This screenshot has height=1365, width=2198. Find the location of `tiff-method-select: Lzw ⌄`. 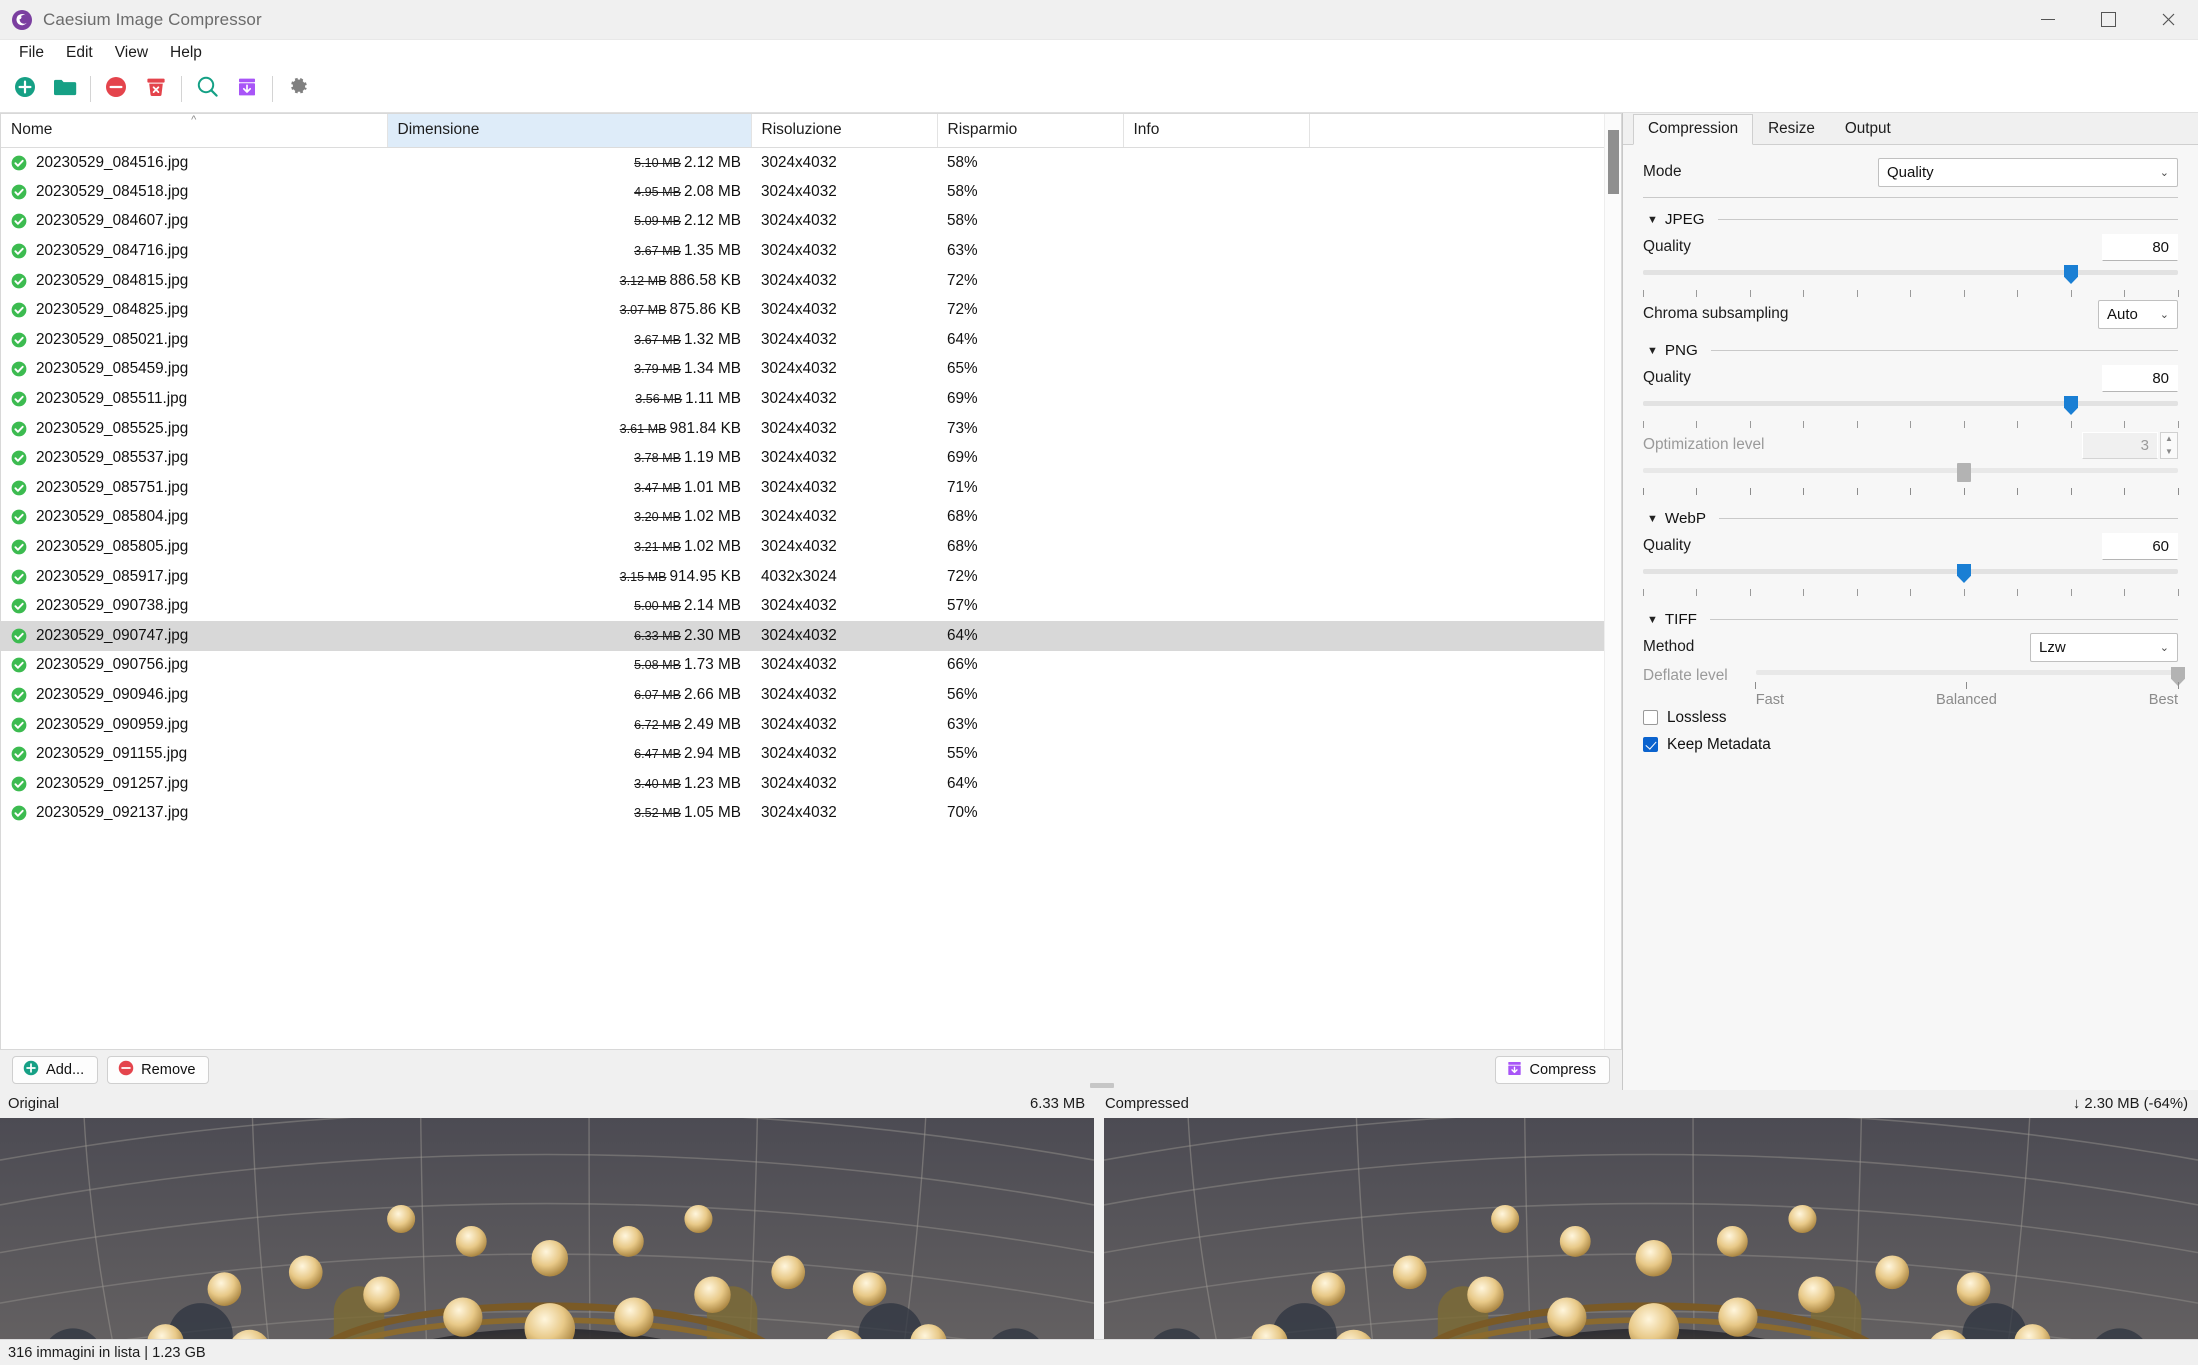

tiff-method-select: Lzw ⌄ is located at coordinates (2104, 647).